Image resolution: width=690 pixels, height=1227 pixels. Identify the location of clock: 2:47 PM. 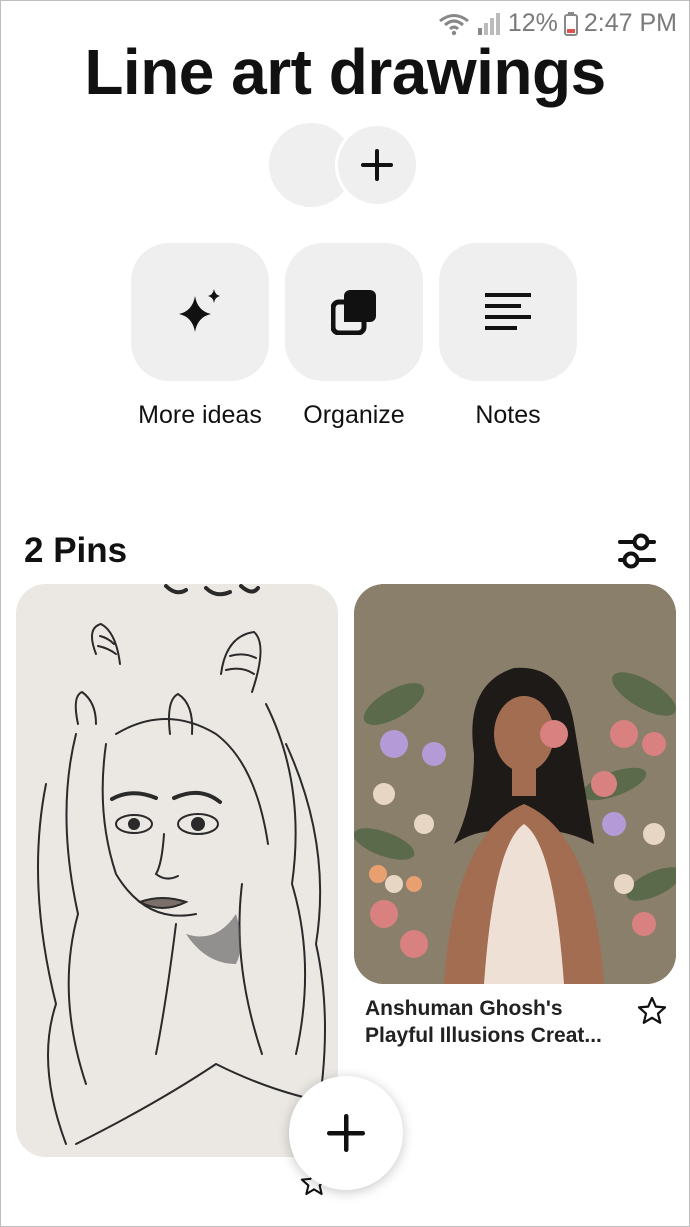
(630, 23).